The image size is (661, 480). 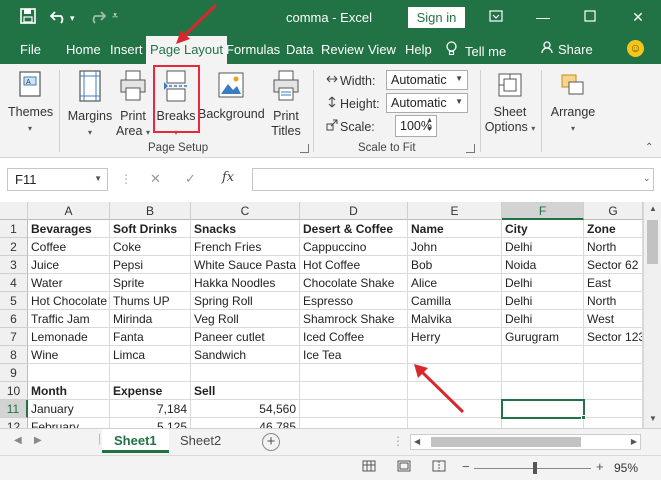 I want to click on cell-d3: Hot Coffee, so click(x=354, y=265).